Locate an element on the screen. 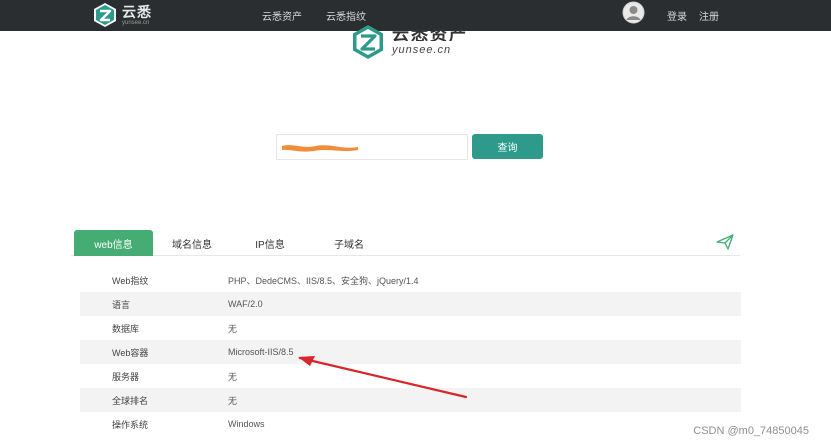  csdn-watermark: CSDN @m0_74850045 is located at coordinates (751, 431).